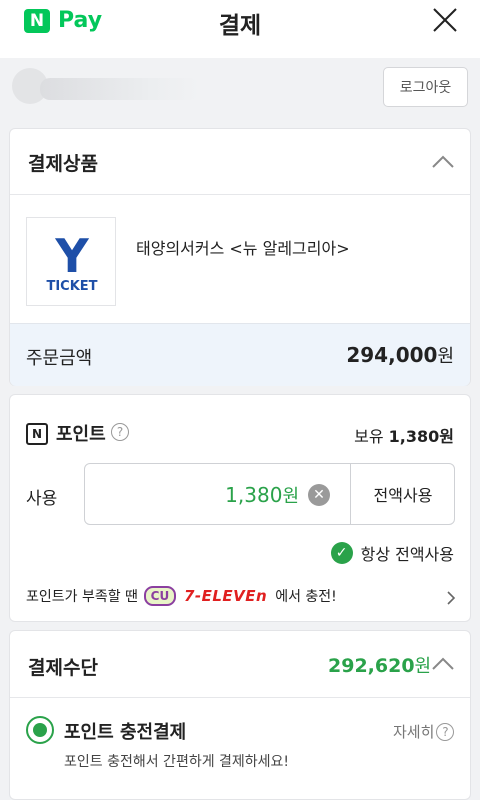 Image resolution: width=480 pixels, height=800 pixels. Describe the element at coordinates (240, 26) in the screenshot. I see `page-title: 결제` at that location.